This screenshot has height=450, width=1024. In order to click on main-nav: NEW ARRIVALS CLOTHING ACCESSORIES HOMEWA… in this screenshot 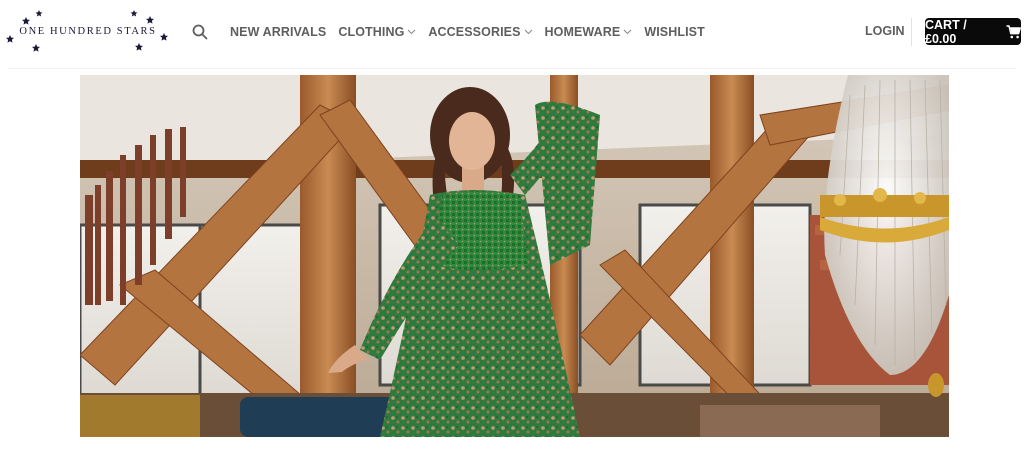, I will do `click(447, 32)`.